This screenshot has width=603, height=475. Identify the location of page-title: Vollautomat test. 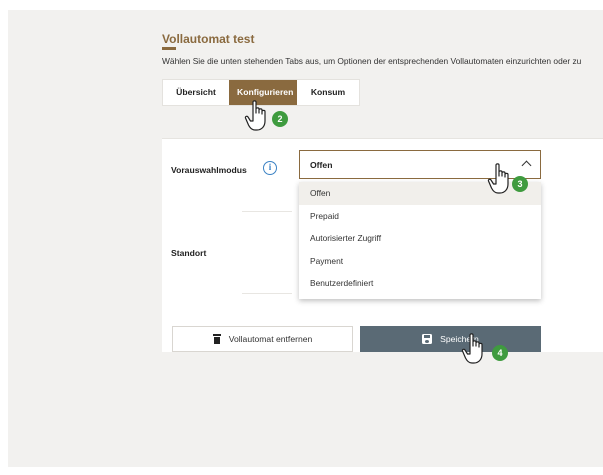
(208, 39).